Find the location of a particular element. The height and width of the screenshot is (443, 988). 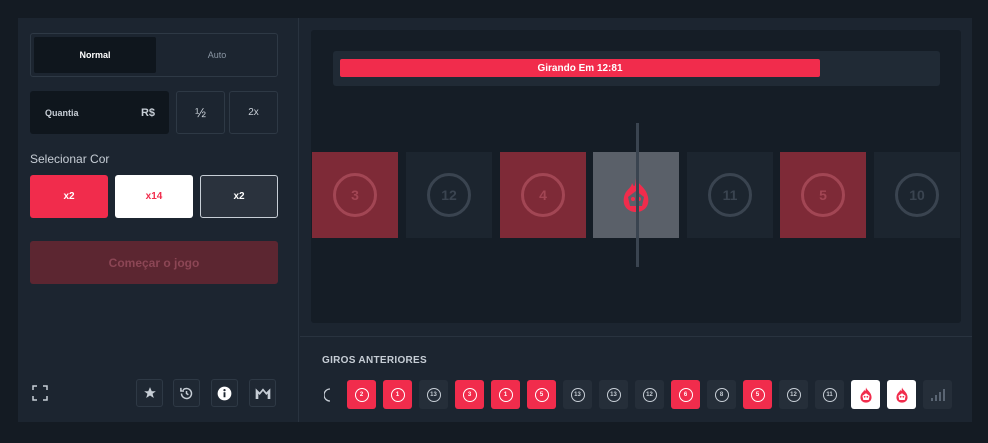

mode-toggle: Normal Auto is located at coordinates (154, 55).